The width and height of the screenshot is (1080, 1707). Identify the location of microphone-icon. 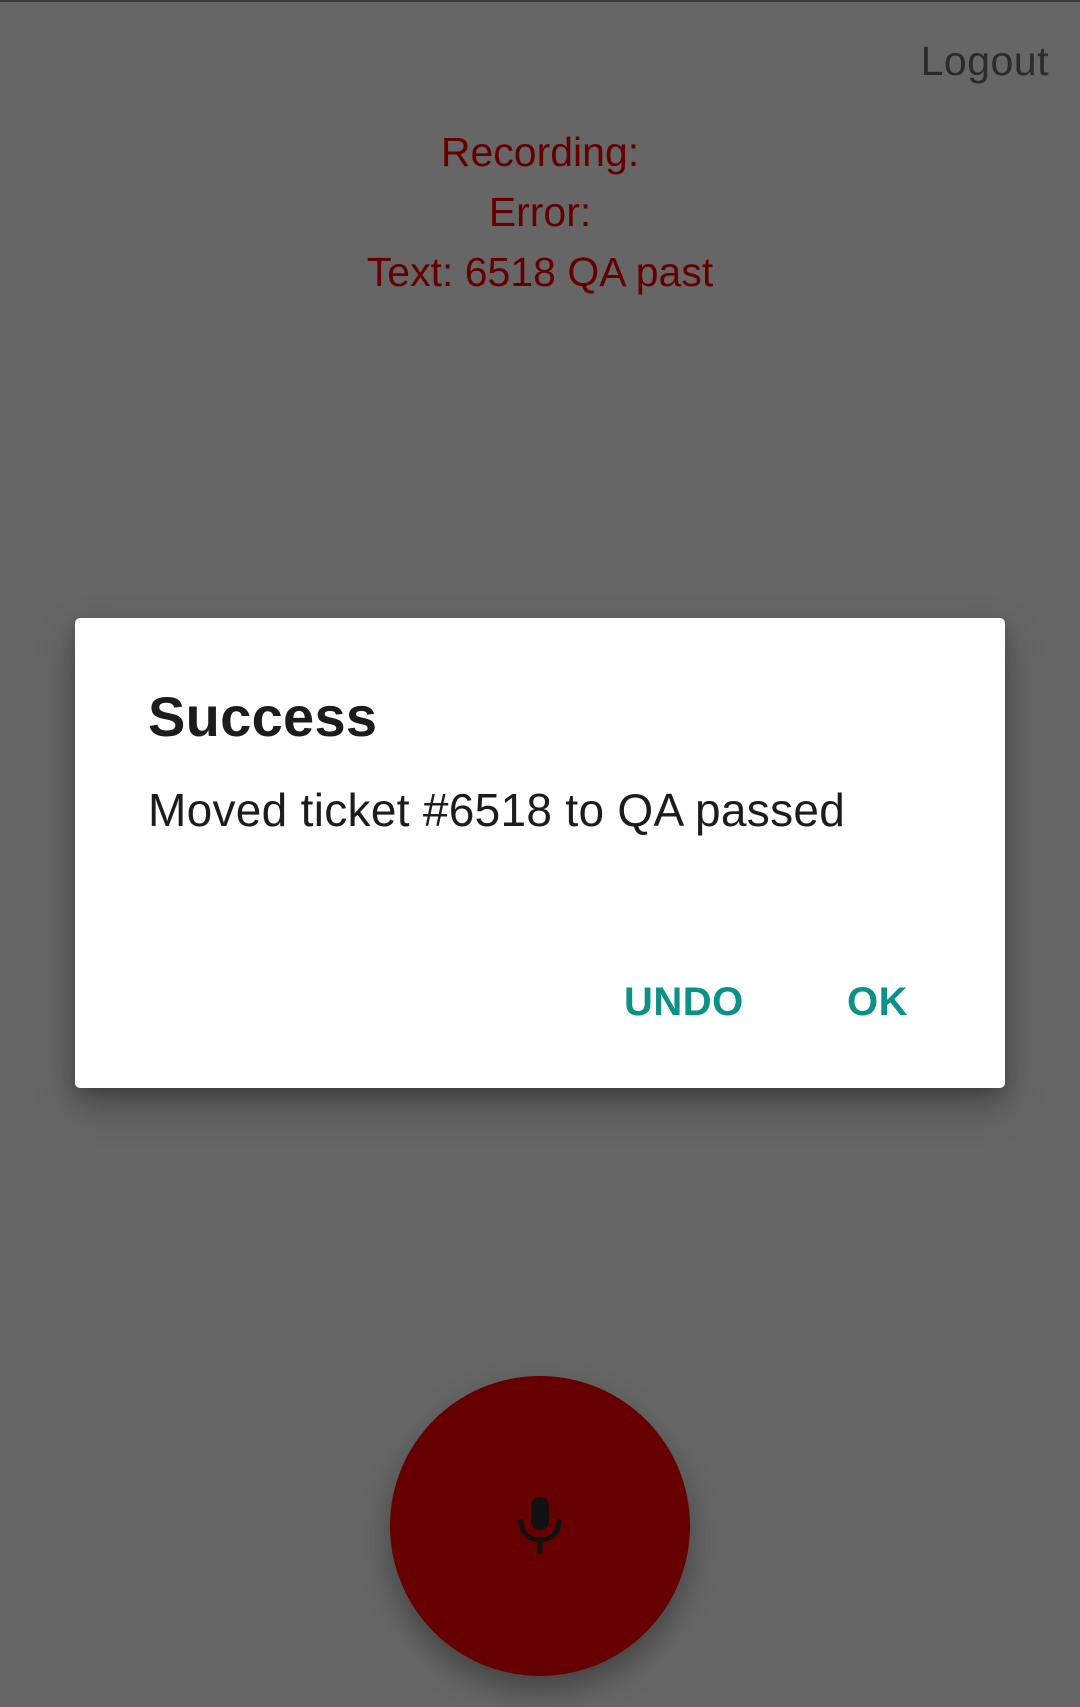
(540, 1525).